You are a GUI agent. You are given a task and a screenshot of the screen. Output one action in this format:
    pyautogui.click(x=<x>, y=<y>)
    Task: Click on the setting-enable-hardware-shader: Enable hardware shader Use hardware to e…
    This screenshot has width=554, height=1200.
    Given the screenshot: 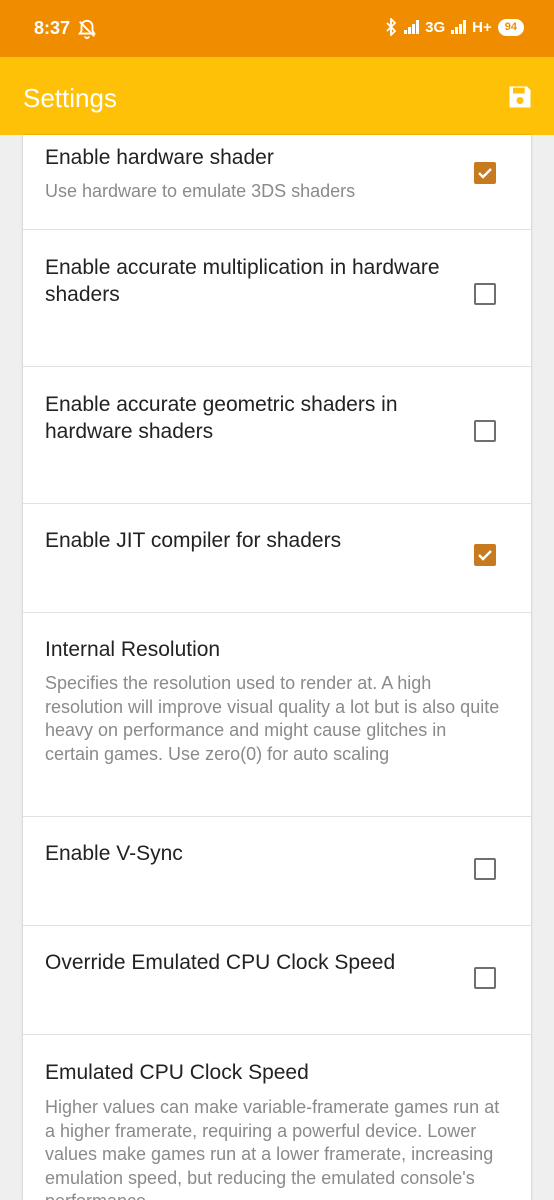 What is the action you would take?
    pyautogui.click(x=277, y=182)
    